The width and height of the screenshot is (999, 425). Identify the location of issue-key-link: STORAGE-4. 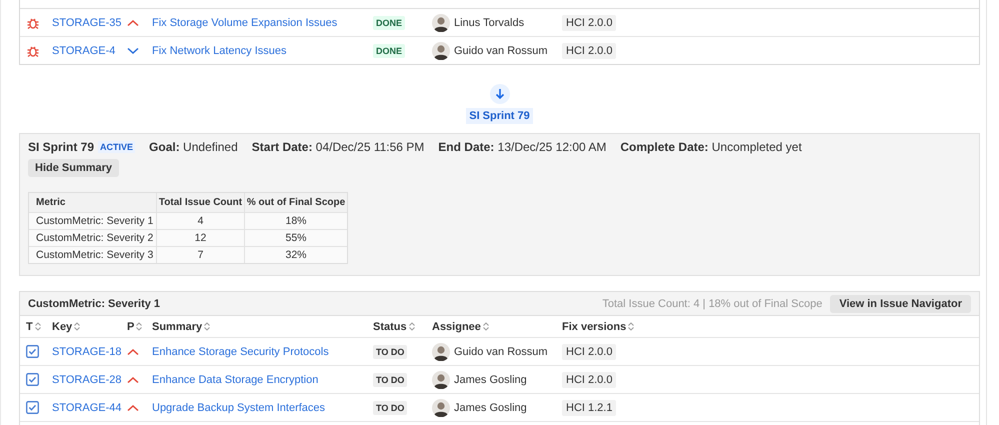
(84, 50).